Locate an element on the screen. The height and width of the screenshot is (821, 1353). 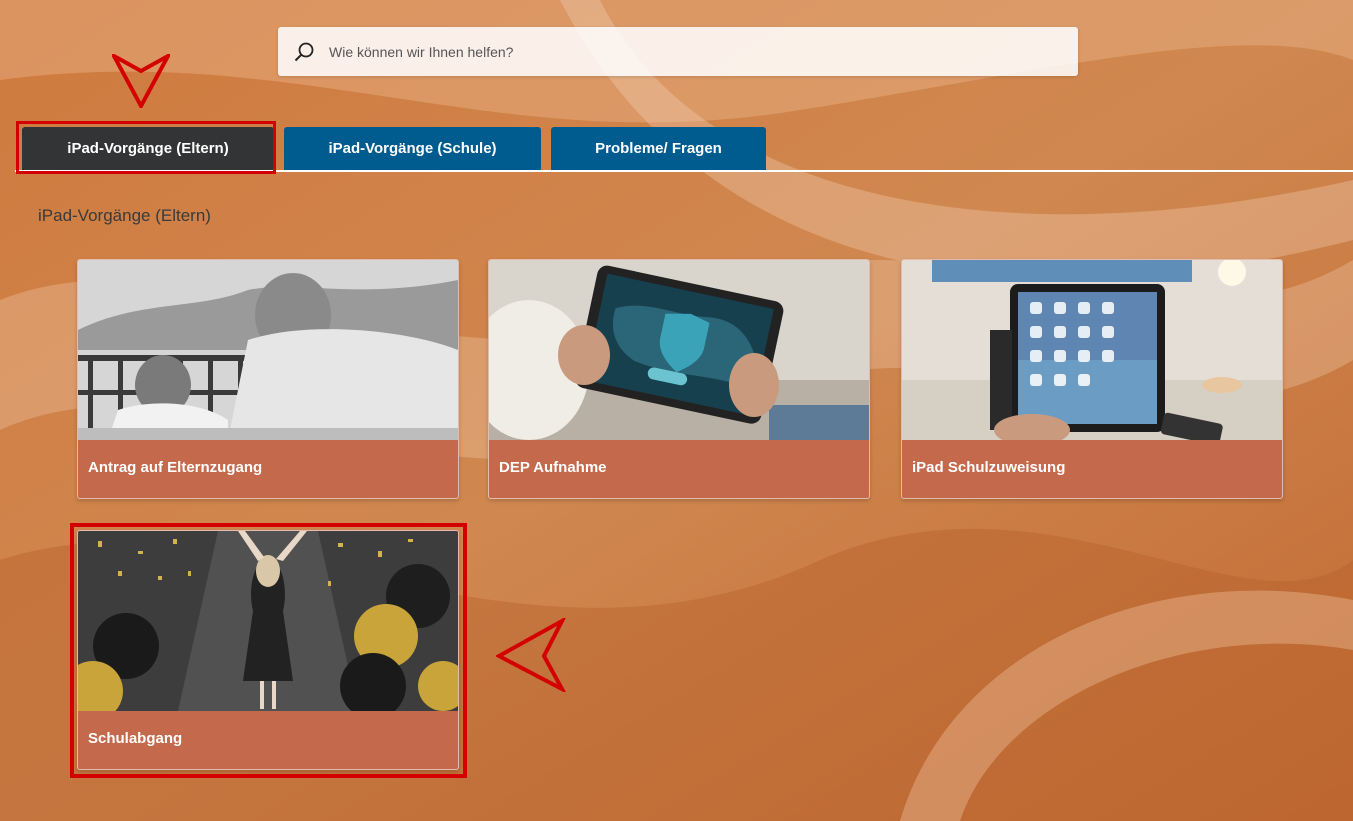
section-title: iPad-Vorgänge (Eltern) is located at coordinates (124, 215).